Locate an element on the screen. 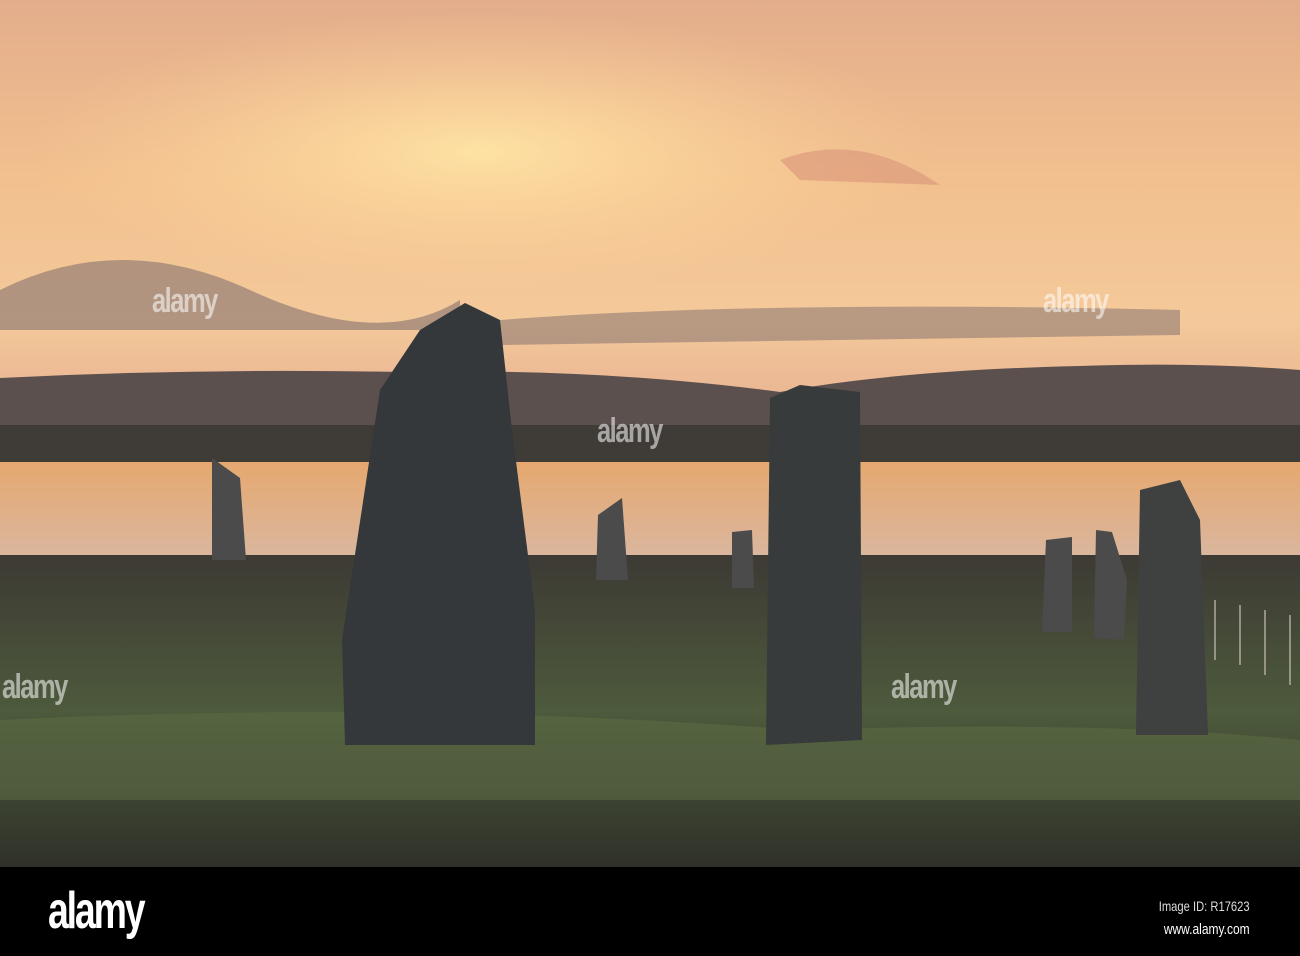 Image resolution: width=1300 pixels, height=956 pixels. image-id: Image ID: R17623 is located at coordinates (1204, 906).